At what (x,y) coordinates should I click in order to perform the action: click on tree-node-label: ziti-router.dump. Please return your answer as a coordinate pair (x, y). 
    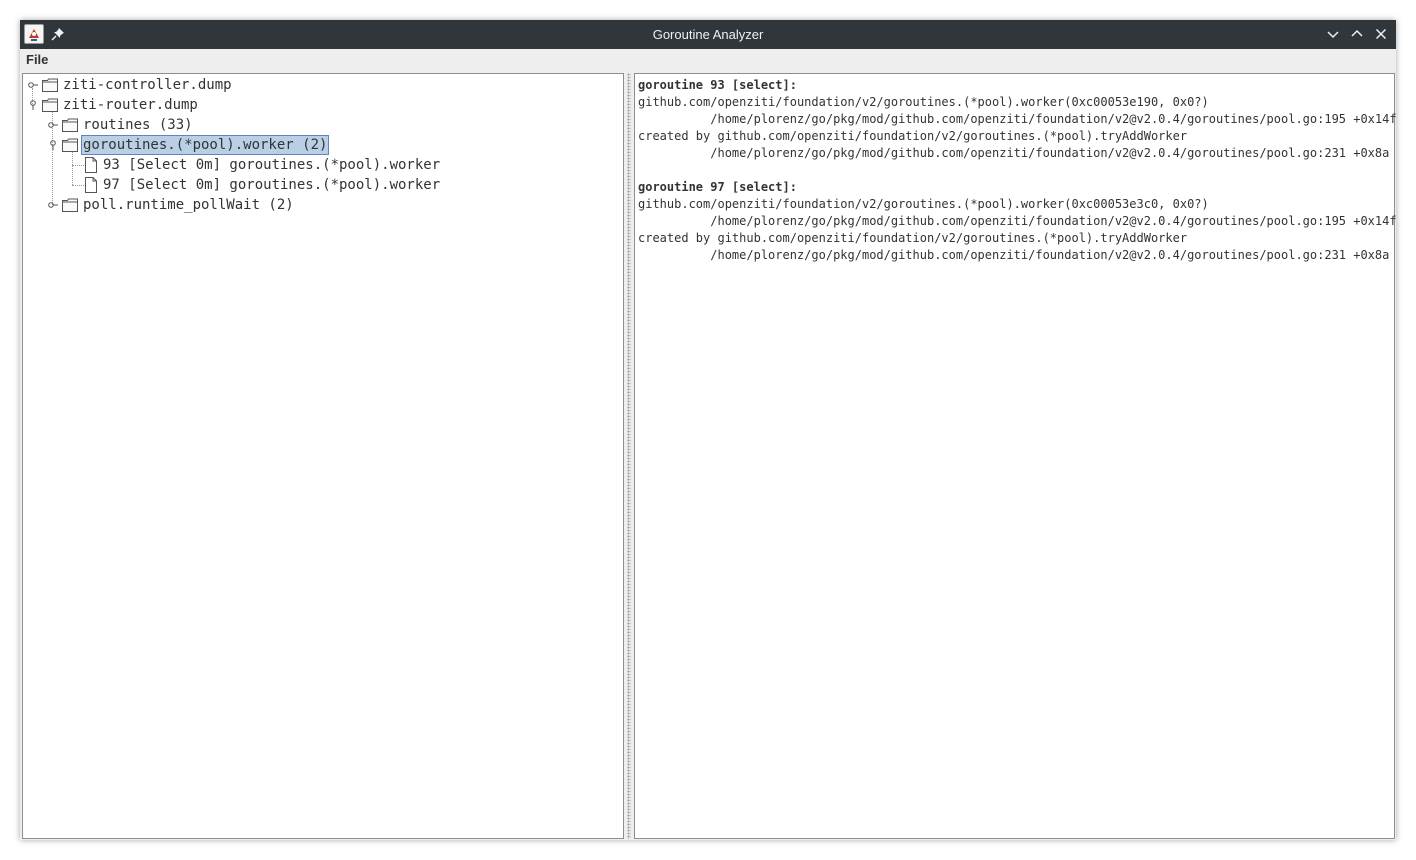
    Looking at the image, I should click on (130, 105).